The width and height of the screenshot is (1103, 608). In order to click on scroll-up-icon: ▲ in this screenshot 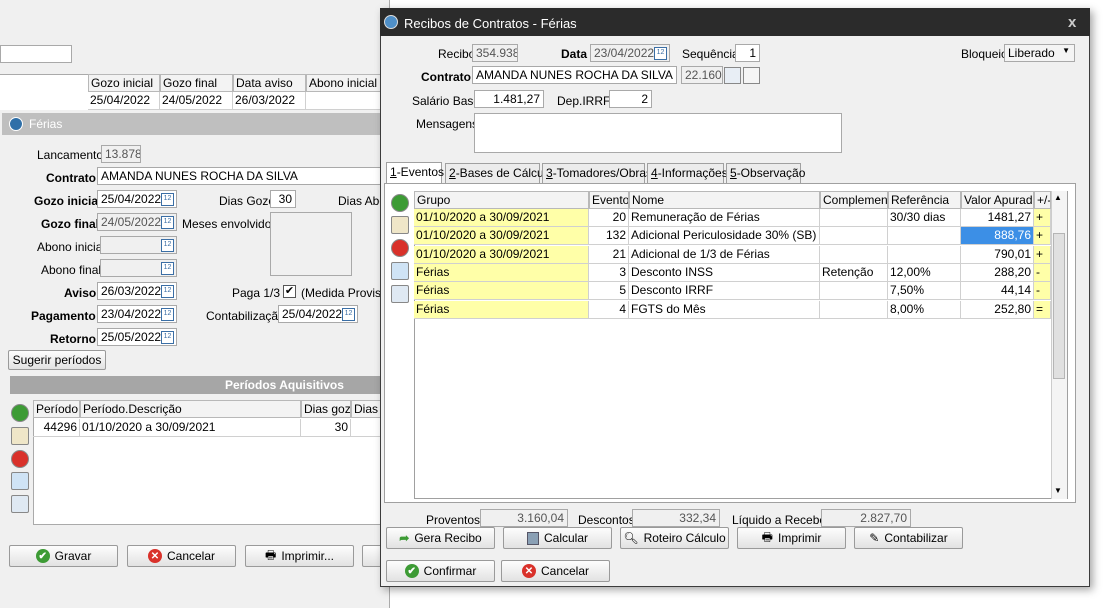, I will do `click(1058, 197)`.